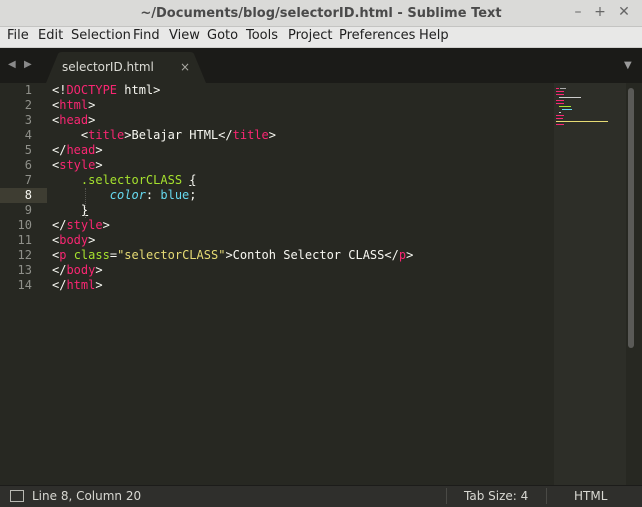  I want to click on menu-edit: Edit, so click(50, 35).